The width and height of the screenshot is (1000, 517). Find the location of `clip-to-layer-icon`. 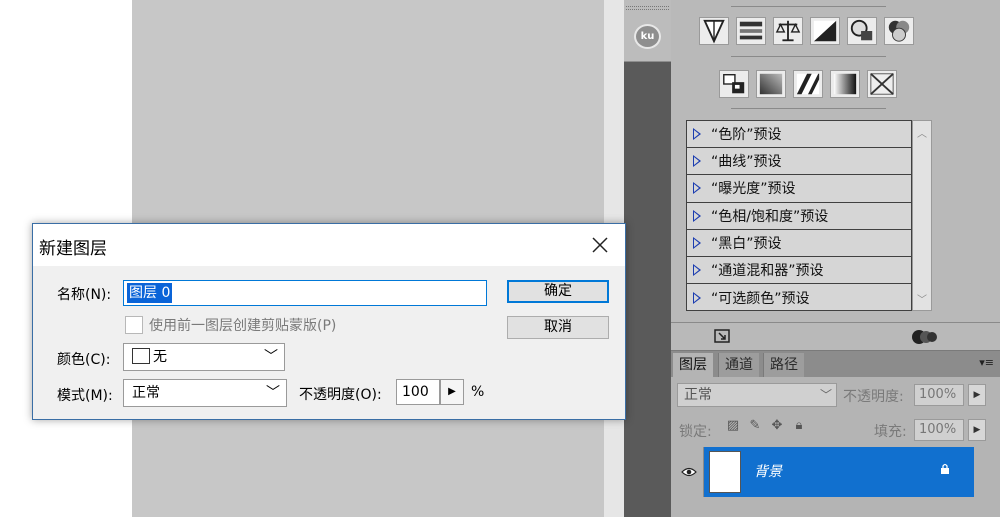

clip-to-layer-icon is located at coordinates (924, 337).